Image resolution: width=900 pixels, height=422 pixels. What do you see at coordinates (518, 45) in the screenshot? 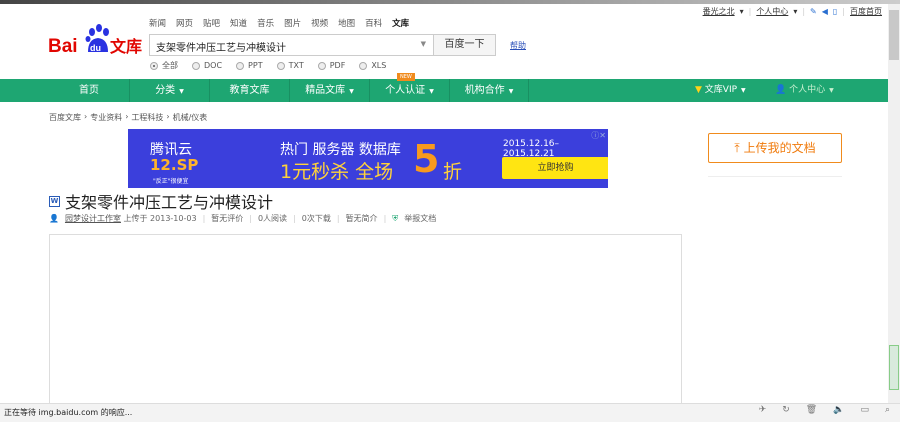
I see `help-link: 帮助` at bounding box center [518, 45].